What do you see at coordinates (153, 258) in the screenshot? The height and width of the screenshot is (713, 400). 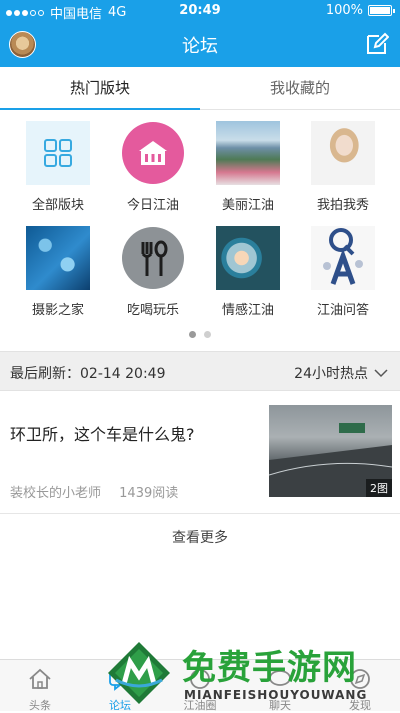 I see `fork-spoon-icon` at bounding box center [153, 258].